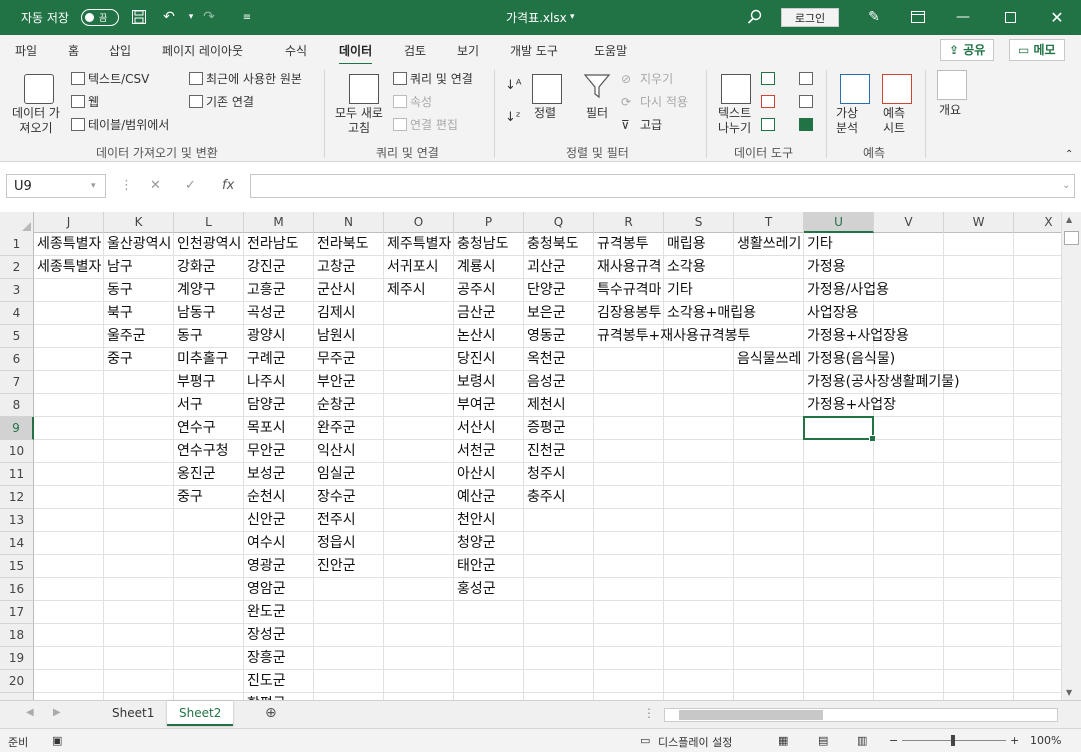 The width and height of the screenshot is (1081, 752). Describe the element at coordinates (810, 17) in the screenshot. I see `login-button: 로그인` at that location.